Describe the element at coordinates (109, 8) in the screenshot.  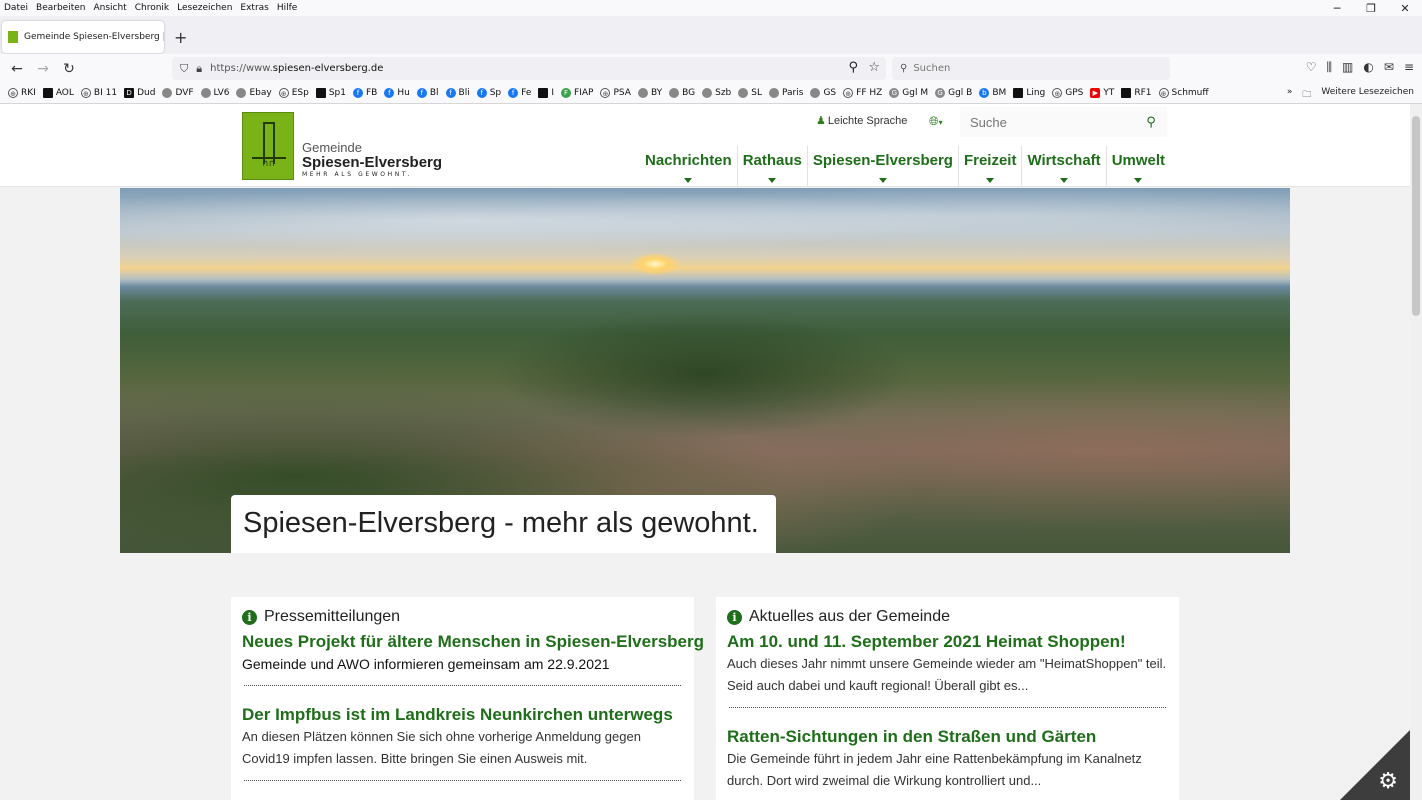
I see `menu-ansicht: Ansicht` at that location.